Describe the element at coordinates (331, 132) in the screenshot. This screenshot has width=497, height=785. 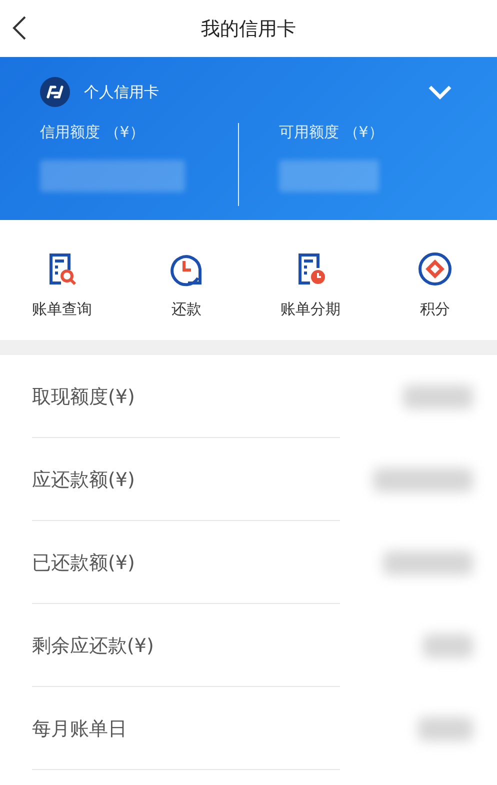
I see `limit-label: 可用额度 （¥）` at that location.